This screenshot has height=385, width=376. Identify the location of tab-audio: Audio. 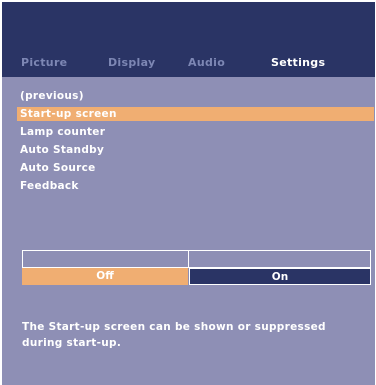
(206, 63).